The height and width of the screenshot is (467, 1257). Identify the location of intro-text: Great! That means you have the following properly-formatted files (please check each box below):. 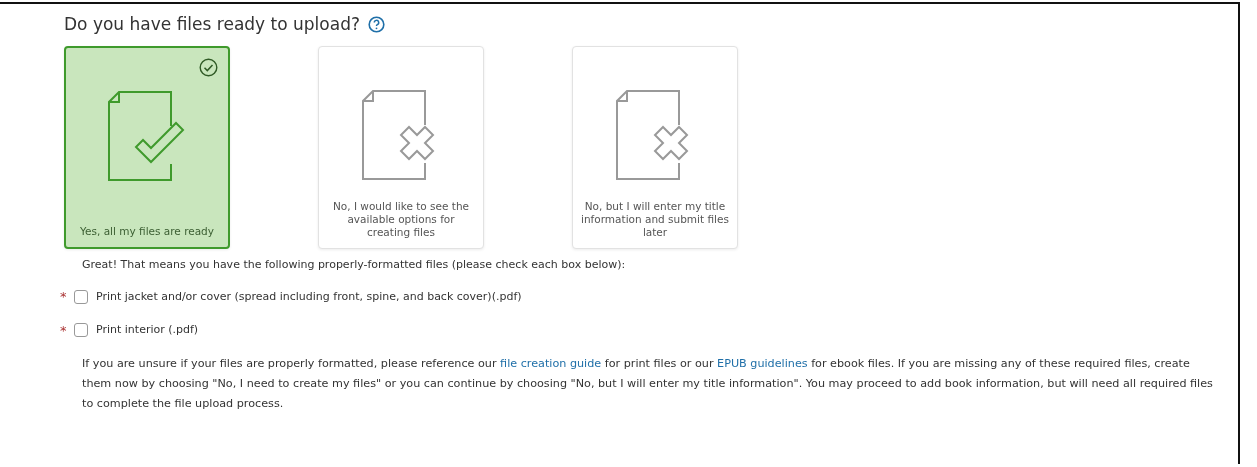
(354, 264).